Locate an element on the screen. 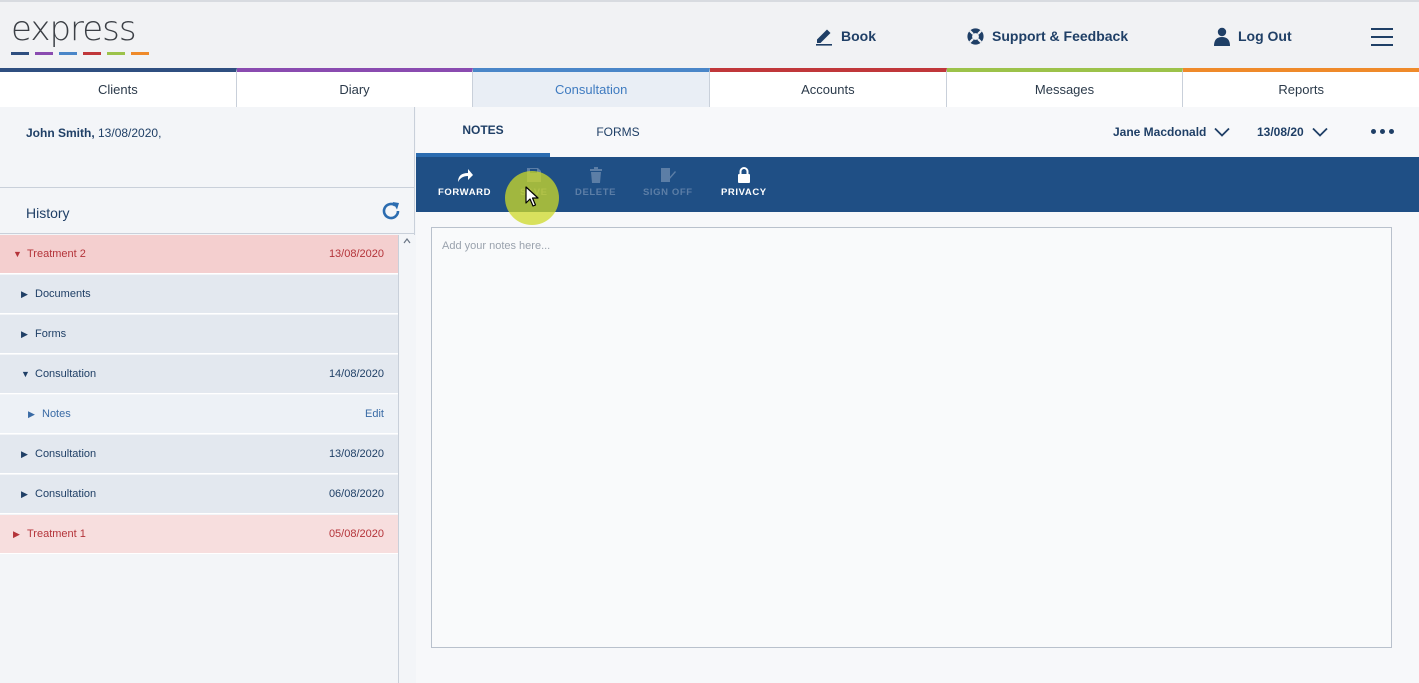  practitioner-dropdown: Jane Macdonald is located at coordinates (1171, 132).